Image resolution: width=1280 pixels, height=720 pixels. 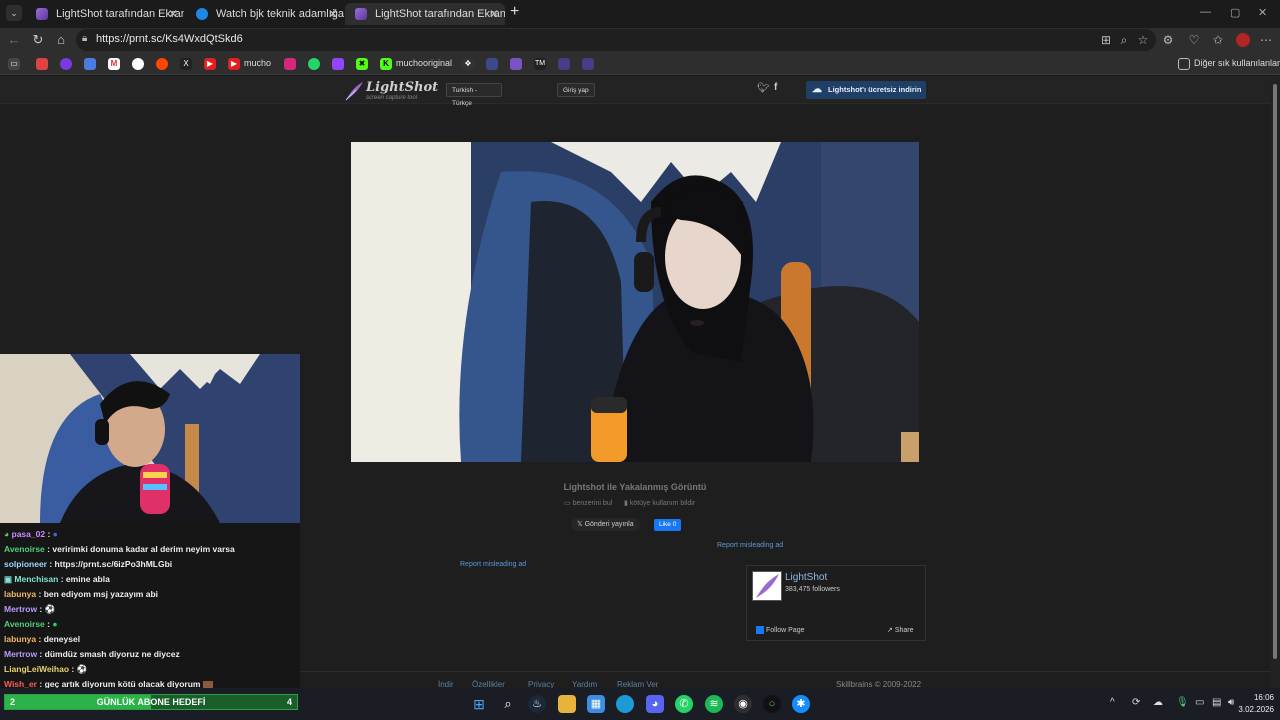 What do you see at coordinates (1253, 709) in the screenshot?
I see `clock-date: 3.02.2026` at bounding box center [1253, 709].